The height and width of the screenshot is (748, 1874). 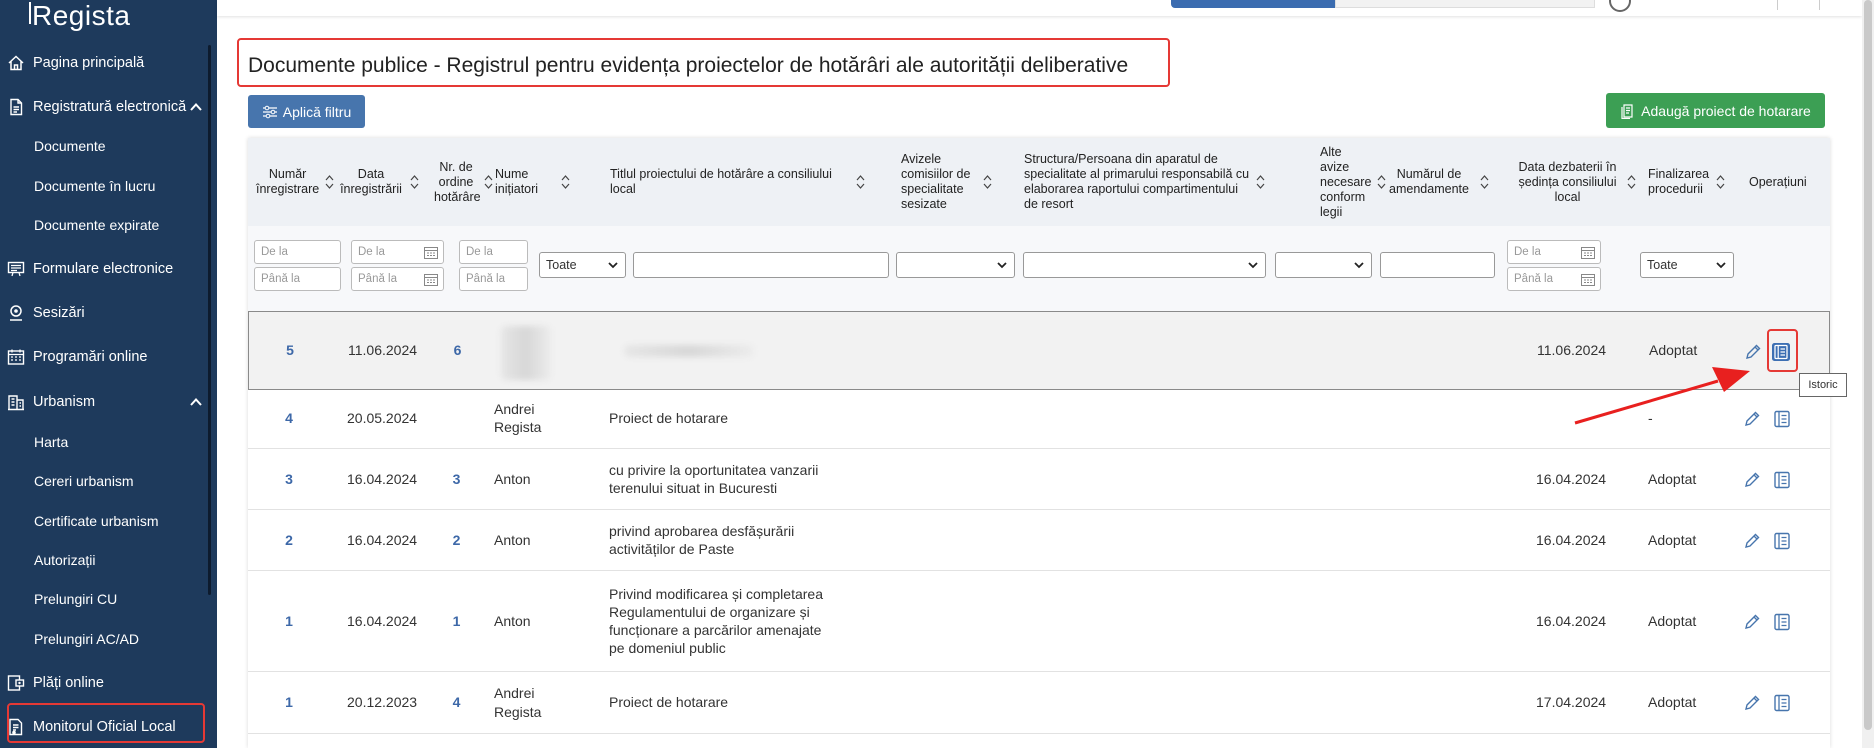 I want to click on registration-number-cell: 2, so click(x=289, y=540).